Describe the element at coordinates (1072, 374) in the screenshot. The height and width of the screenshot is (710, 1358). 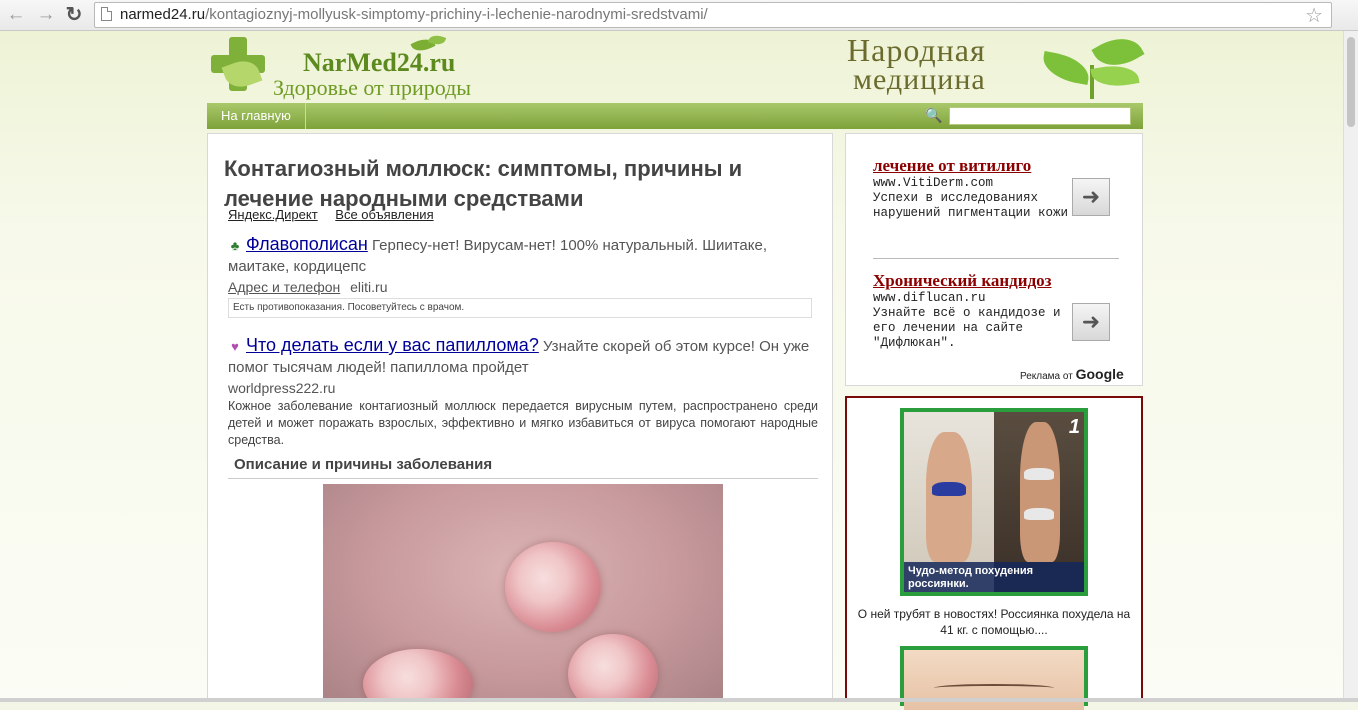
I see `google-ads-label: Реклама от Google` at that location.